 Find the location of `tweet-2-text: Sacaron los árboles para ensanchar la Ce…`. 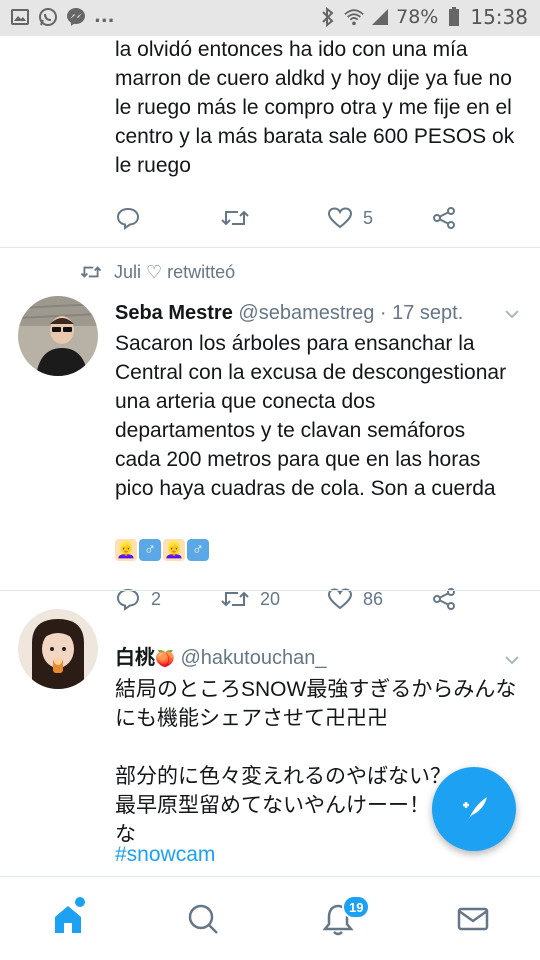

tweet-2-text: Sacaron los árboles para ensanchar la Ce… is located at coordinates (311, 416).